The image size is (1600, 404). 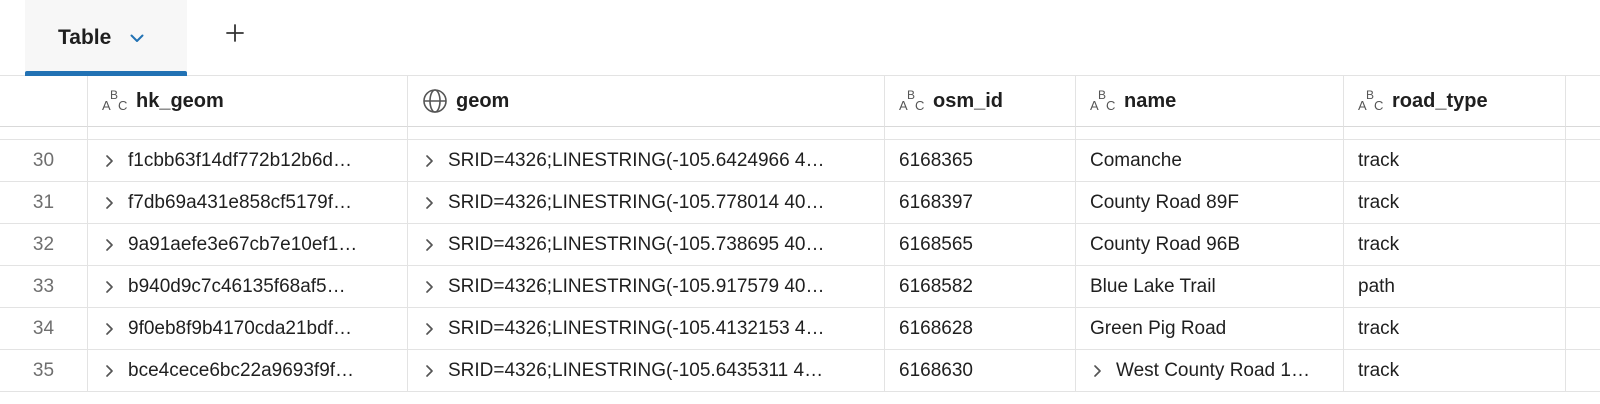 What do you see at coordinates (248, 101) in the screenshot?
I see `column-header-hk-geom: ABC hk_geom` at bounding box center [248, 101].